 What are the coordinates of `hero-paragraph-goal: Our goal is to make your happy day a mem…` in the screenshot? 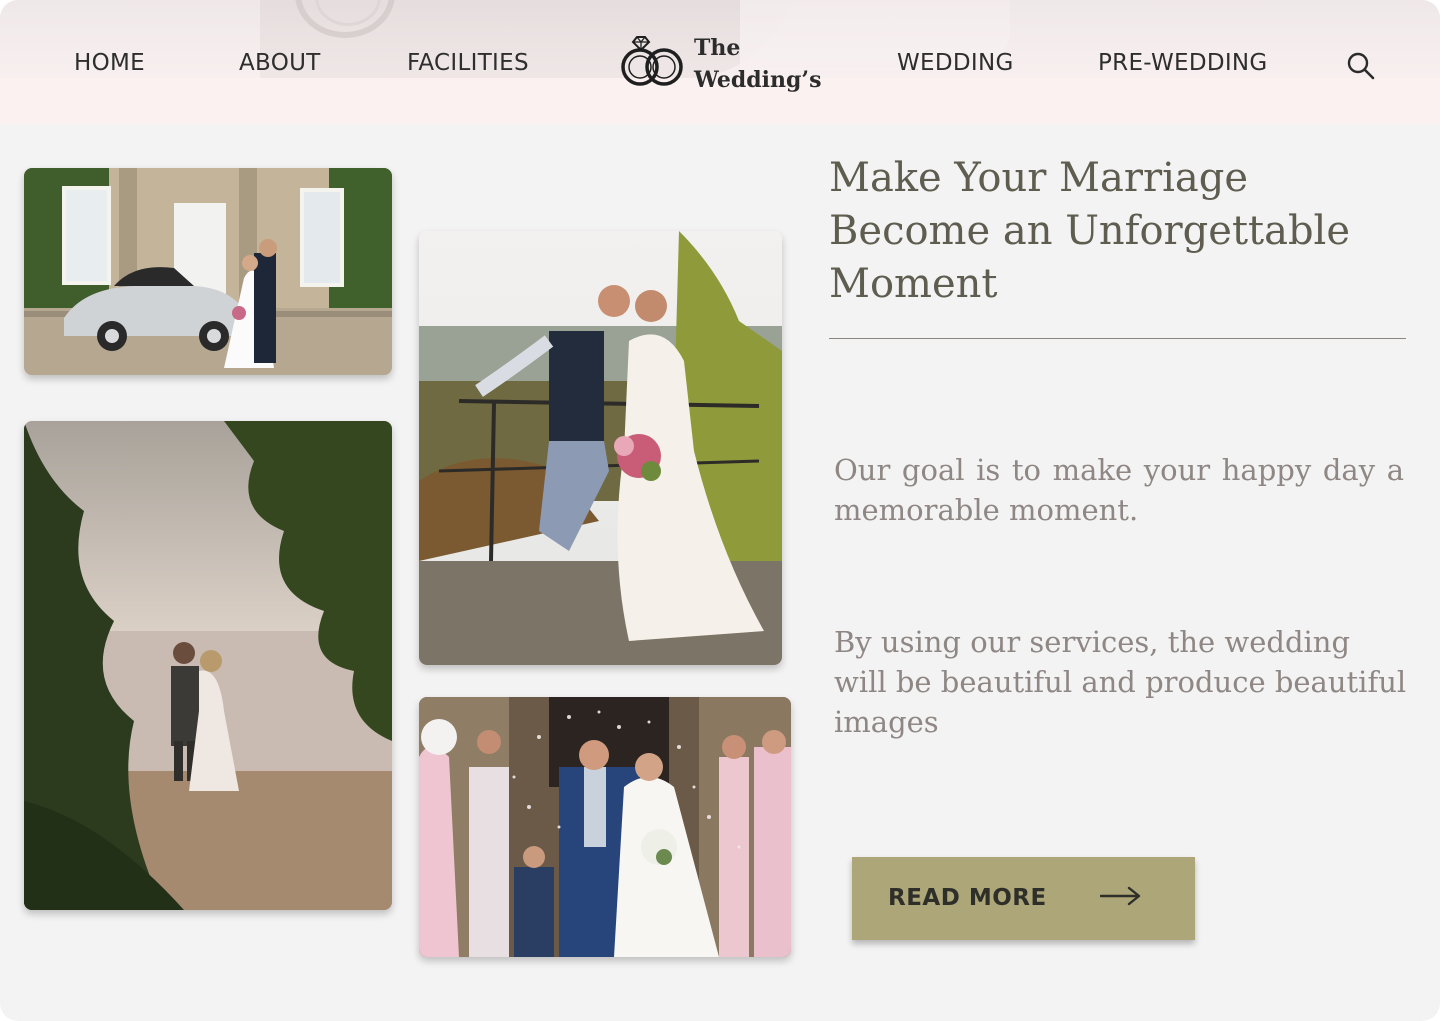 It's located at (1119, 490).